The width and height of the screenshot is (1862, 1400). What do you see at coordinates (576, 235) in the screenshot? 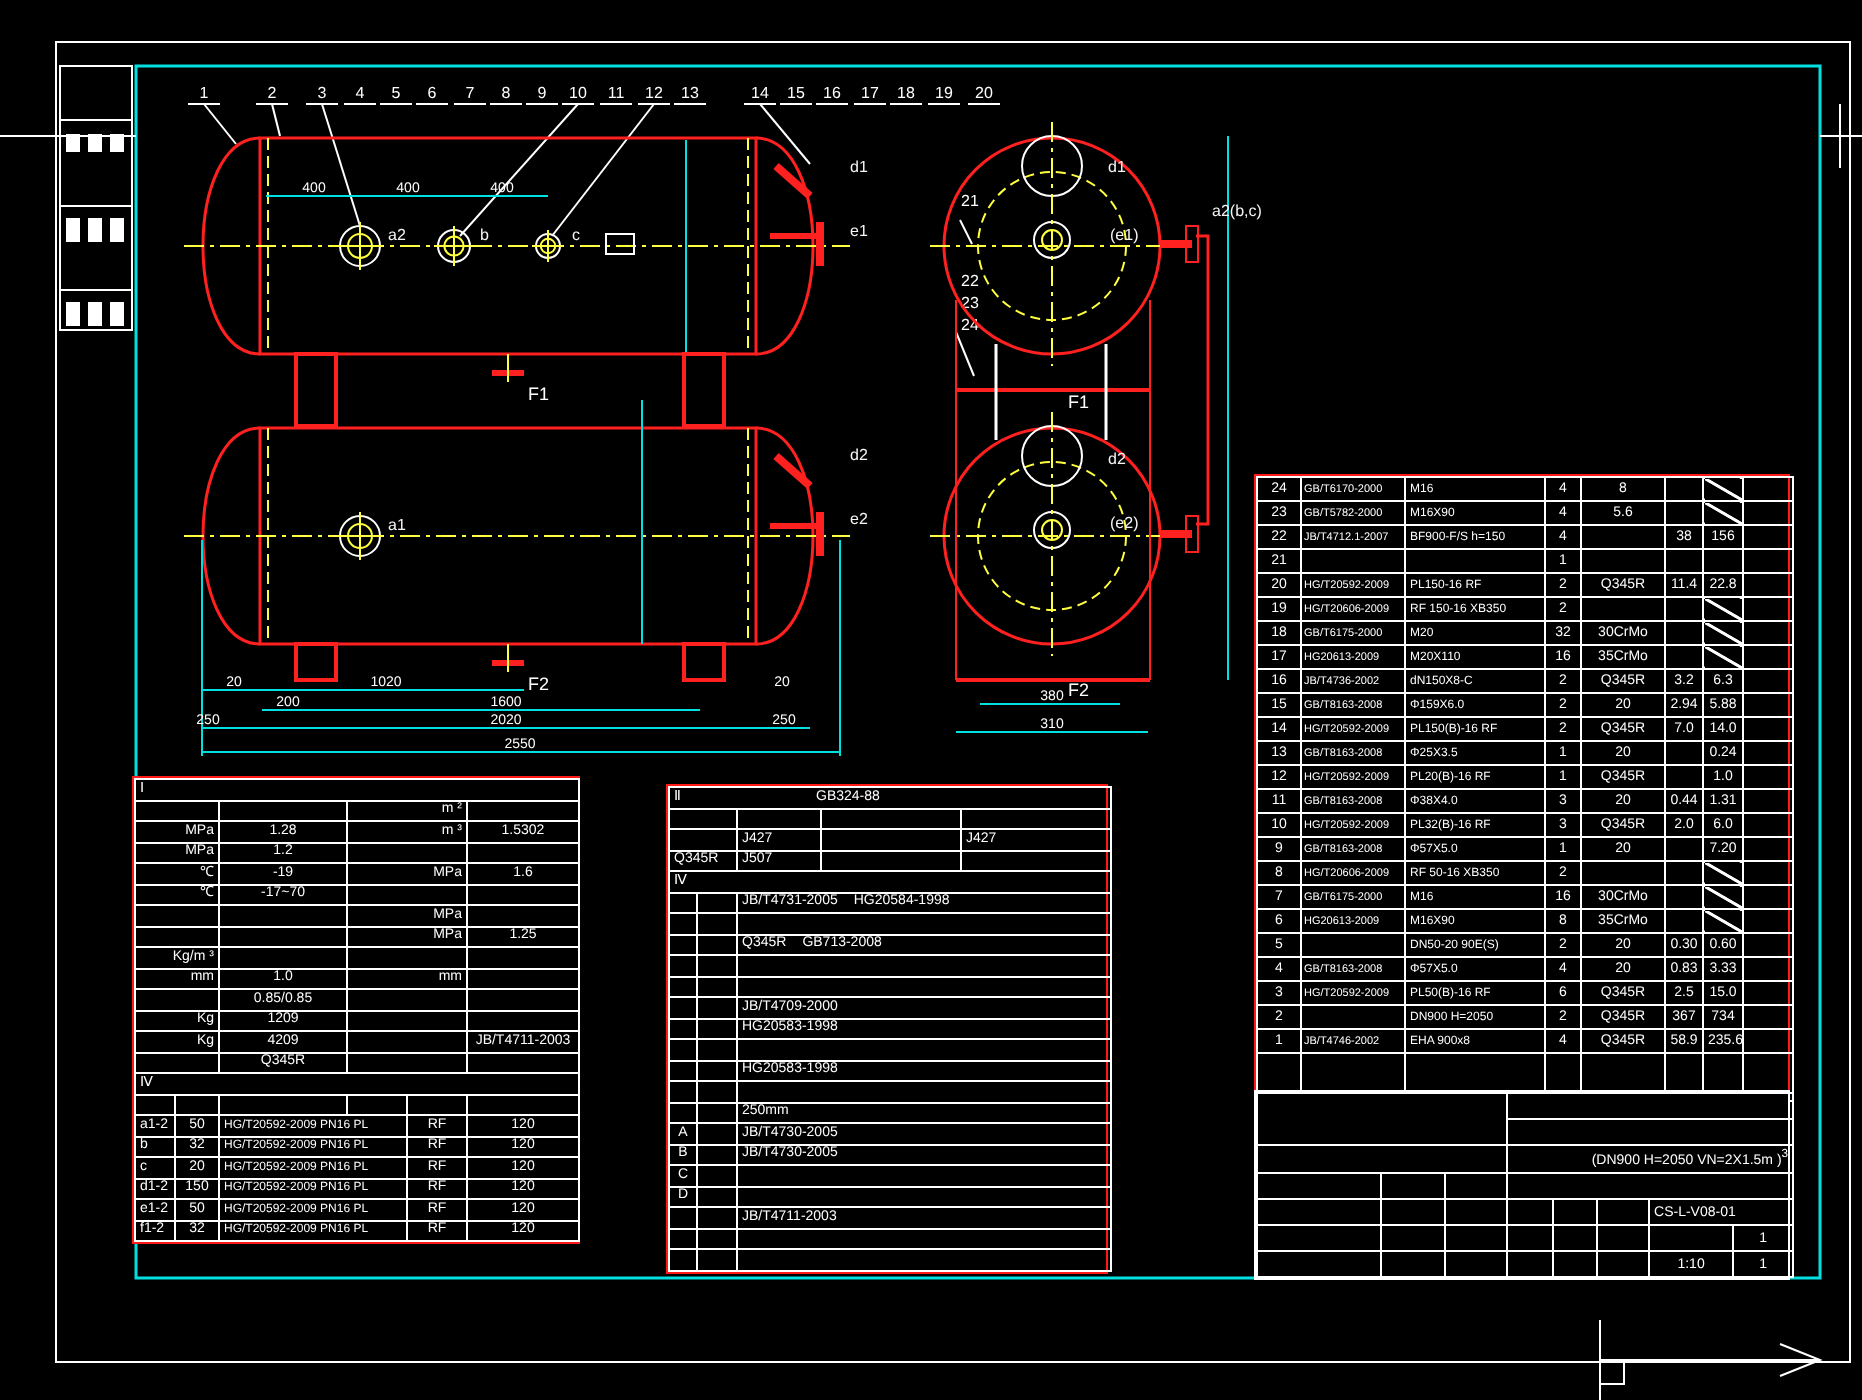
I see `nozzle-label: c` at bounding box center [576, 235].